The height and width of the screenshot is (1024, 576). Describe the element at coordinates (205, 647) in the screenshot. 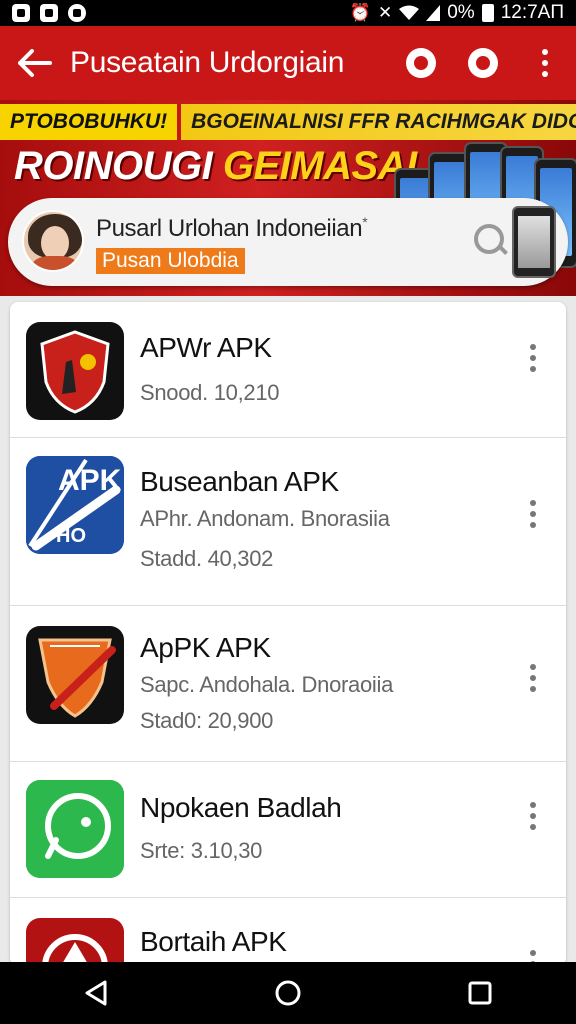

I see `item-title: ApPK APK` at that location.